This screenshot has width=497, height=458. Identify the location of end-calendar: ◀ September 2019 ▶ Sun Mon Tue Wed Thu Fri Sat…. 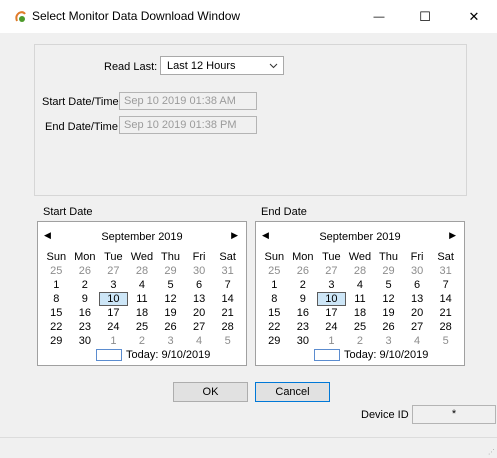
(360, 293).